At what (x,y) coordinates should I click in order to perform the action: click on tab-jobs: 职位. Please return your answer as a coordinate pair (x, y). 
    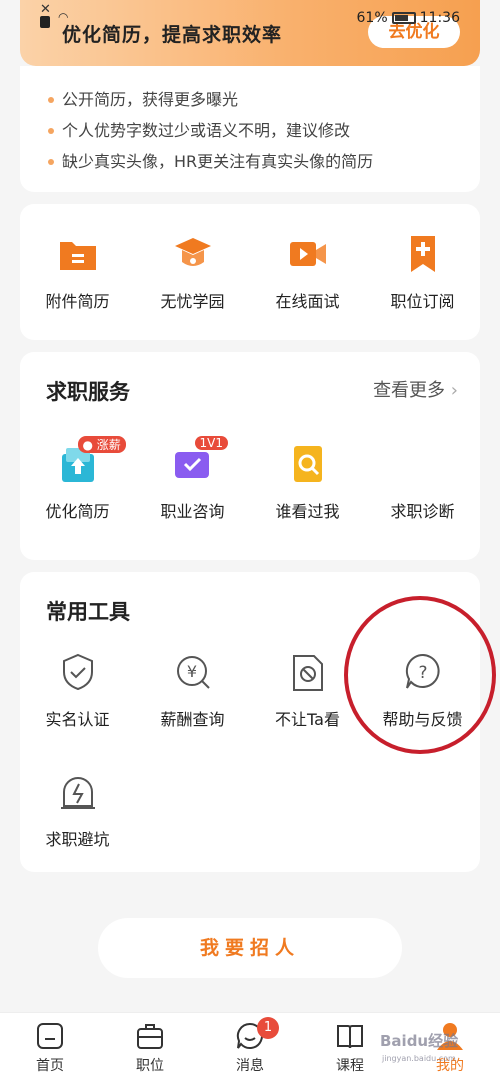
    Looking at the image, I should click on (150, 1048).